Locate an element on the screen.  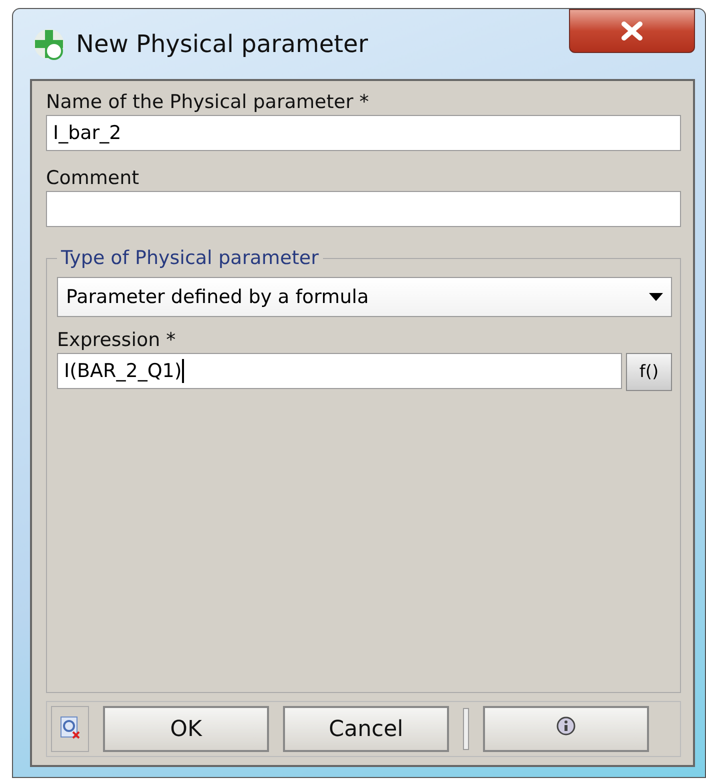
app-logo-icon is located at coordinates (49, 44).